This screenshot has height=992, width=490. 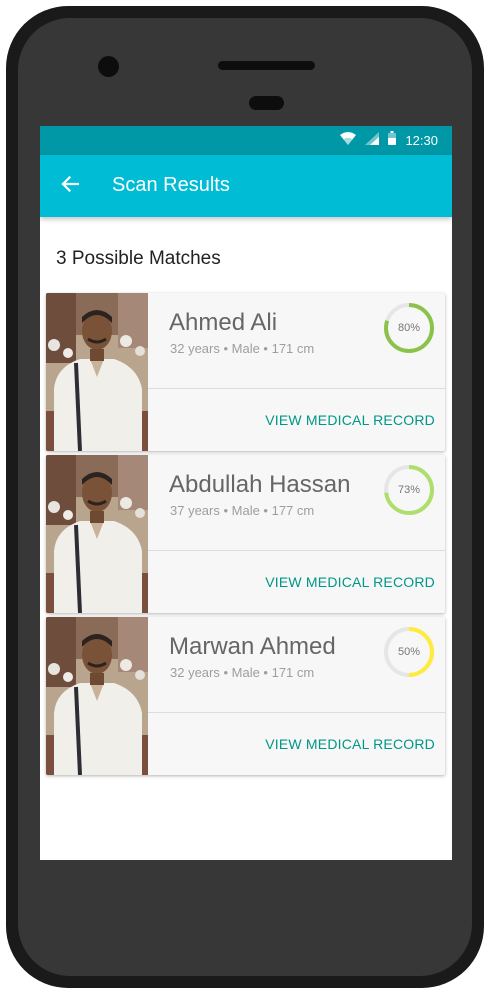 I want to click on status-time: 12:30, so click(x=421, y=140).